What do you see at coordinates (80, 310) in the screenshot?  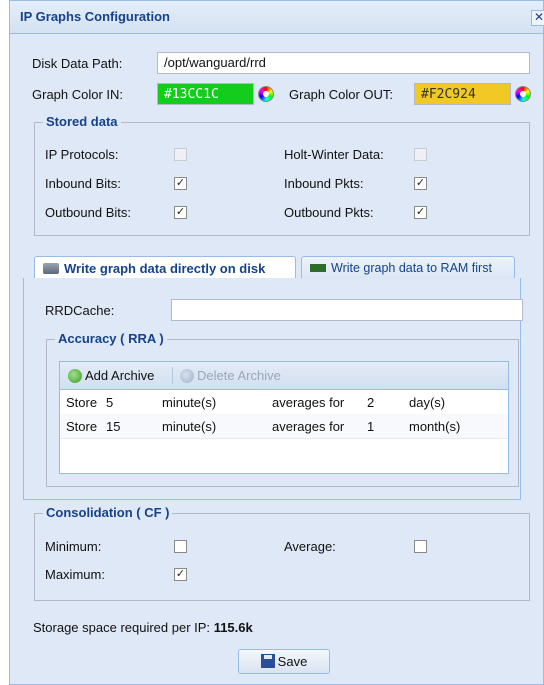 I see `rrdcache-label: RRDCache:` at bounding box center [80, 310].